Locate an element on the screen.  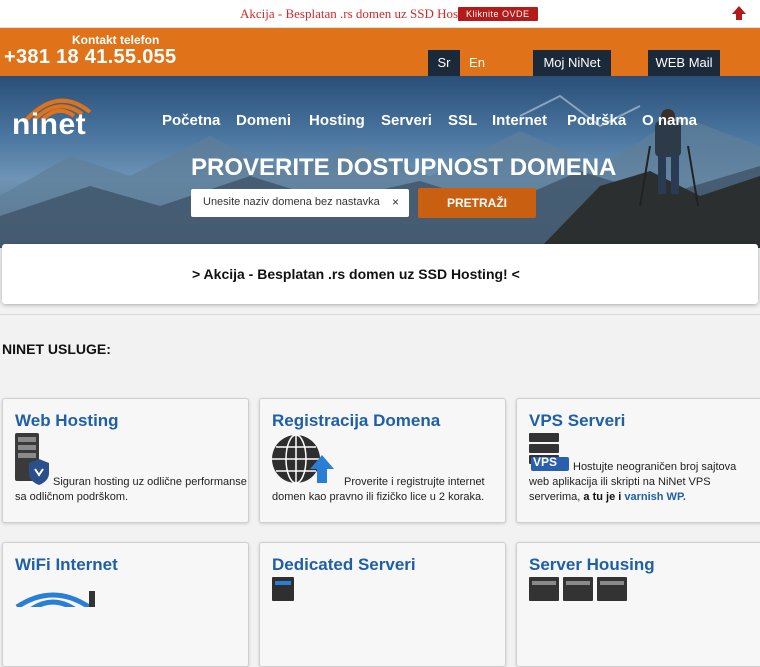
click-here-button: Kliknite OVDE is located at coordinates (498, 14).